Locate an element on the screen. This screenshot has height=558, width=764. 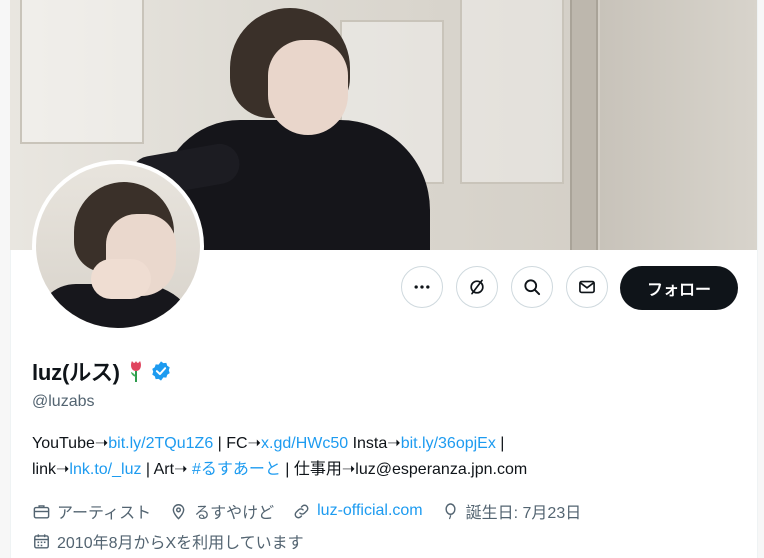
birthday-item: 誕生日: 7月23日 is located at coordinates (511, 511).